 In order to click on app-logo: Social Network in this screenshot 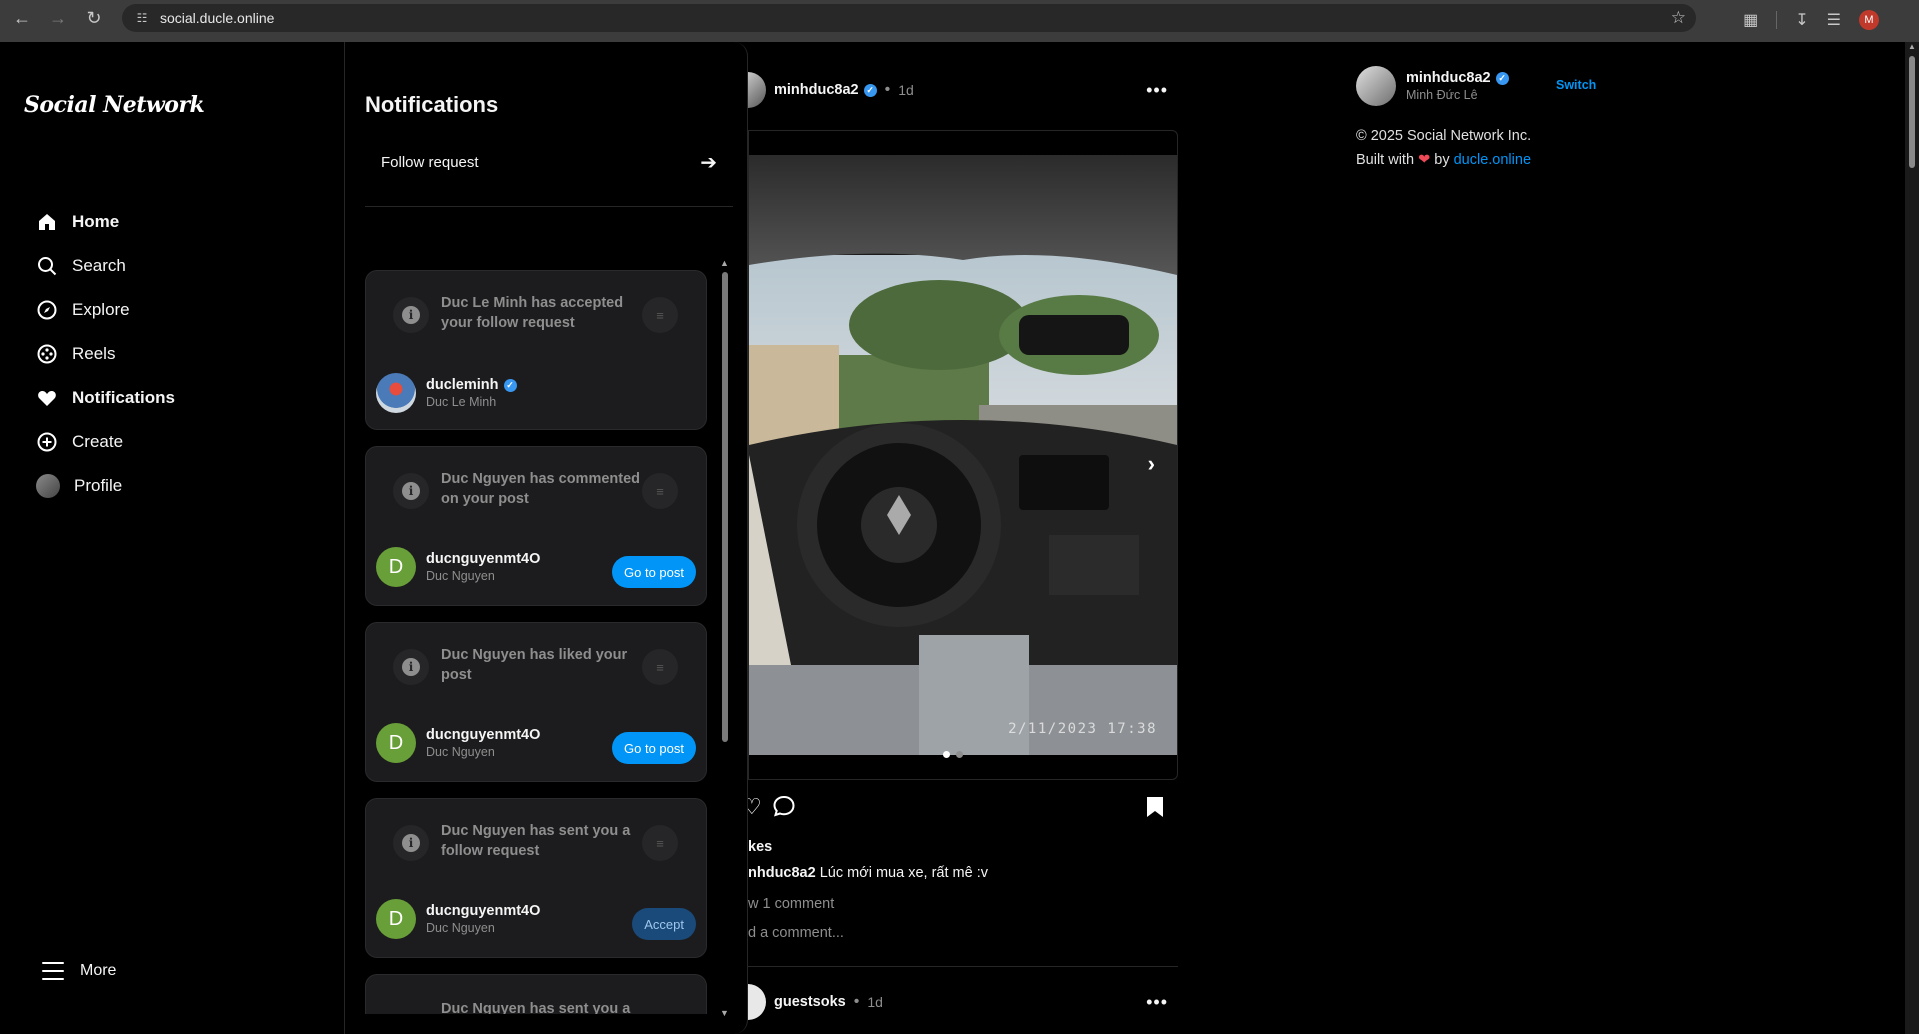, I will do `click(114, 105)`.